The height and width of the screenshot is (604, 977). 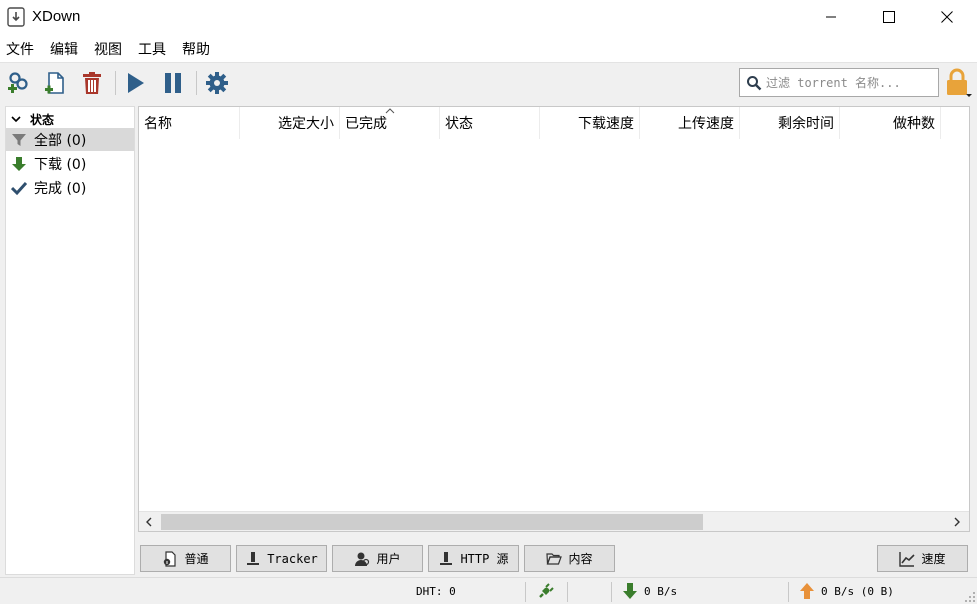 I want to click on sidebar-item-label: 下载 (0), so click(x=60, y=164).